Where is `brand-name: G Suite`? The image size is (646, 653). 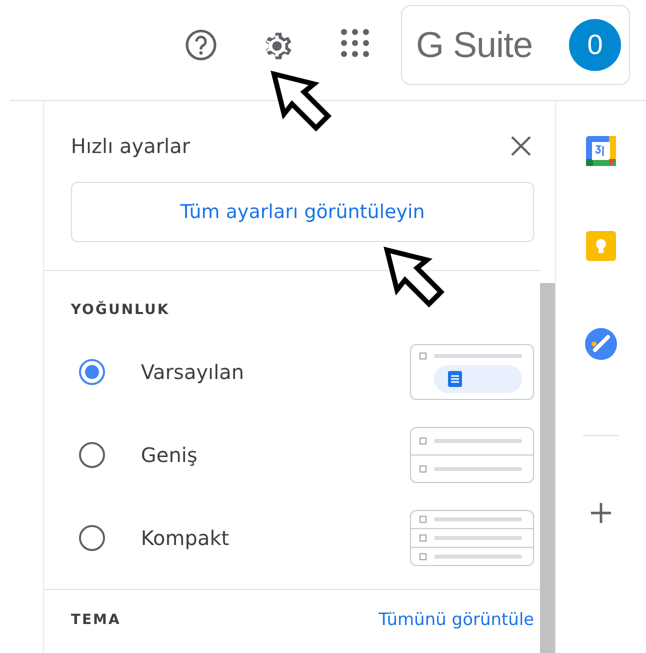 brand-name: G Suite is located at coordinates (474, 45).